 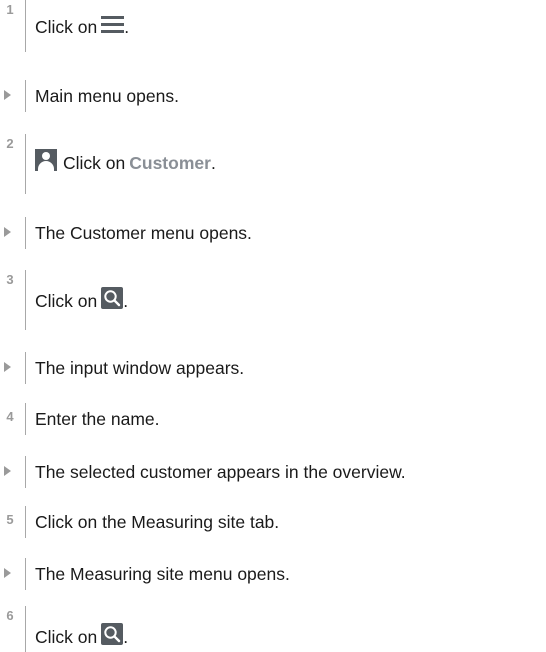 What do you see at coordinates (143, 233) in the screenshot?
I see `result-text: The Customer menu opens.` at bounding box center [143, 233].